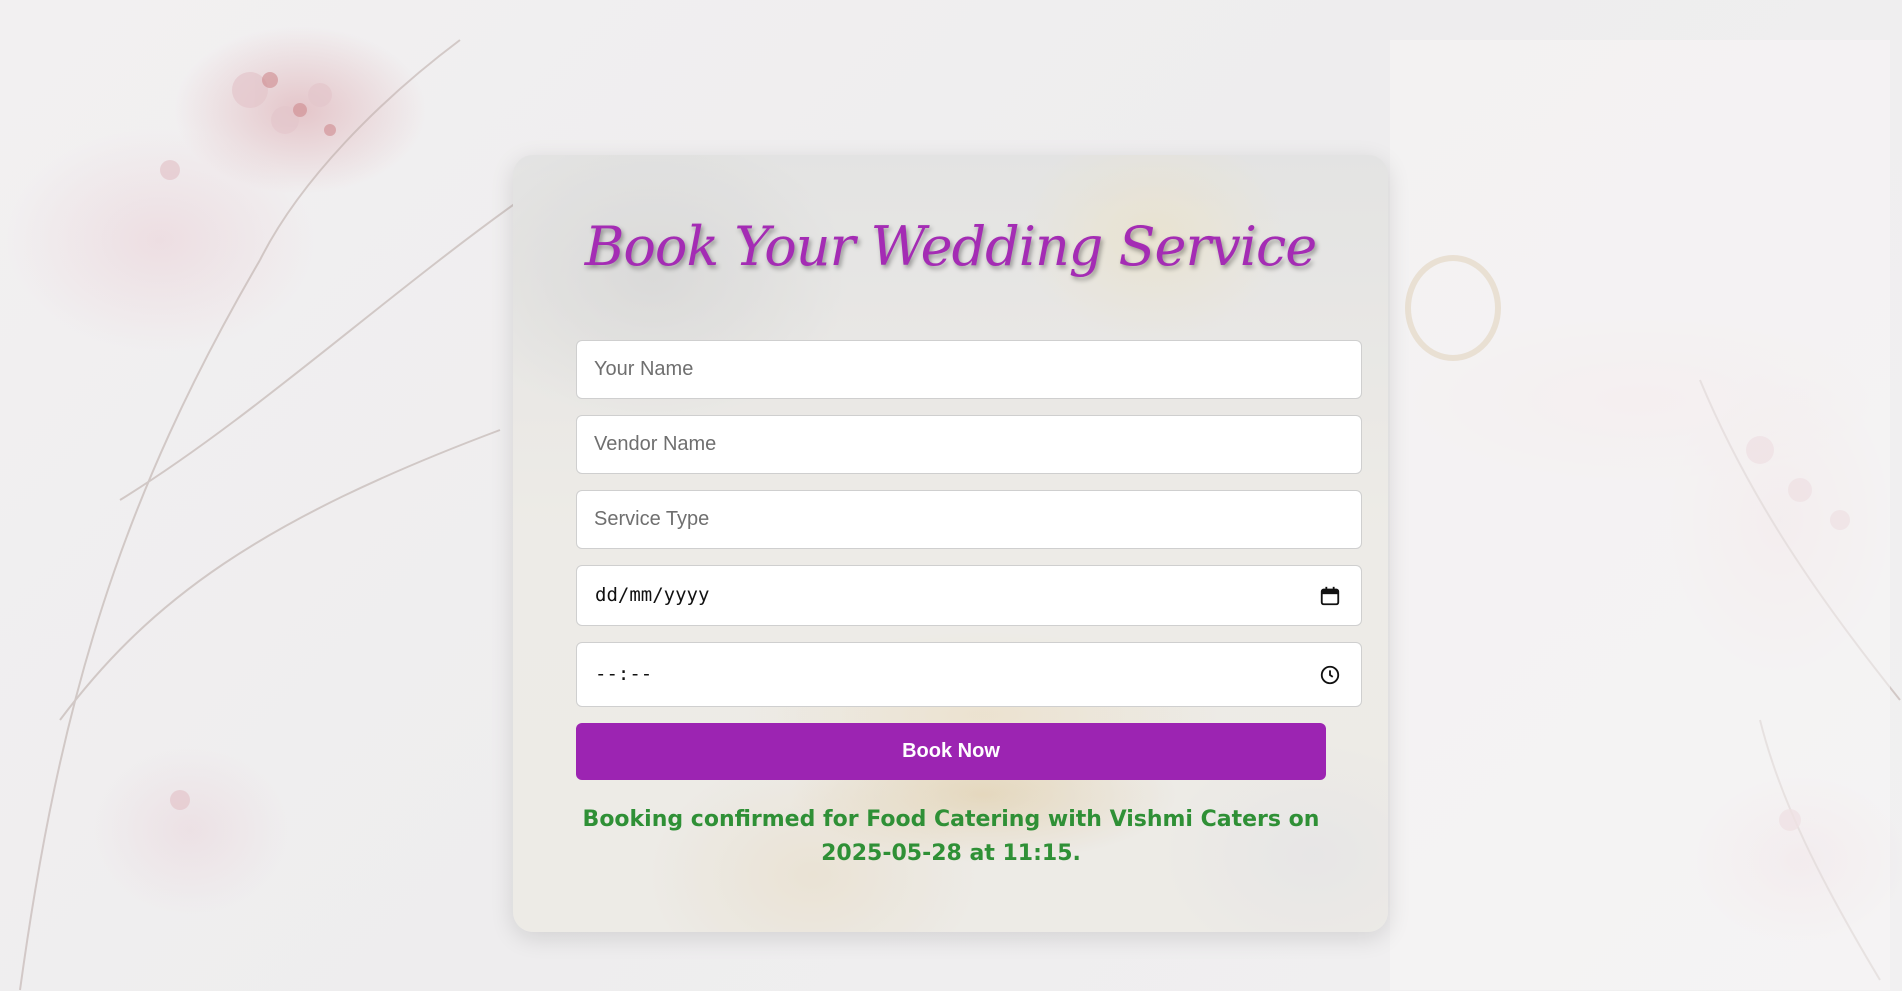 Image resolution: width=1902 pixels, height=991 pixels. I want to click on service-type-input, so click(969, 519).